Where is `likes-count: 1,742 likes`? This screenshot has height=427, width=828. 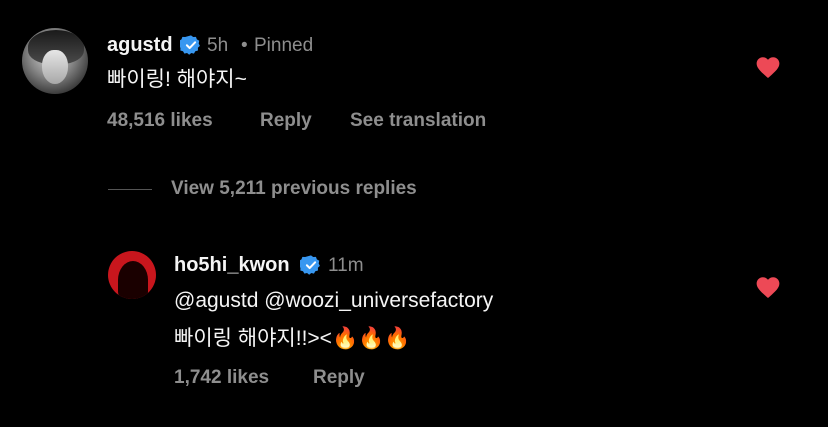
likes-count: 1,742 likes is located at coordinates (221, 378).